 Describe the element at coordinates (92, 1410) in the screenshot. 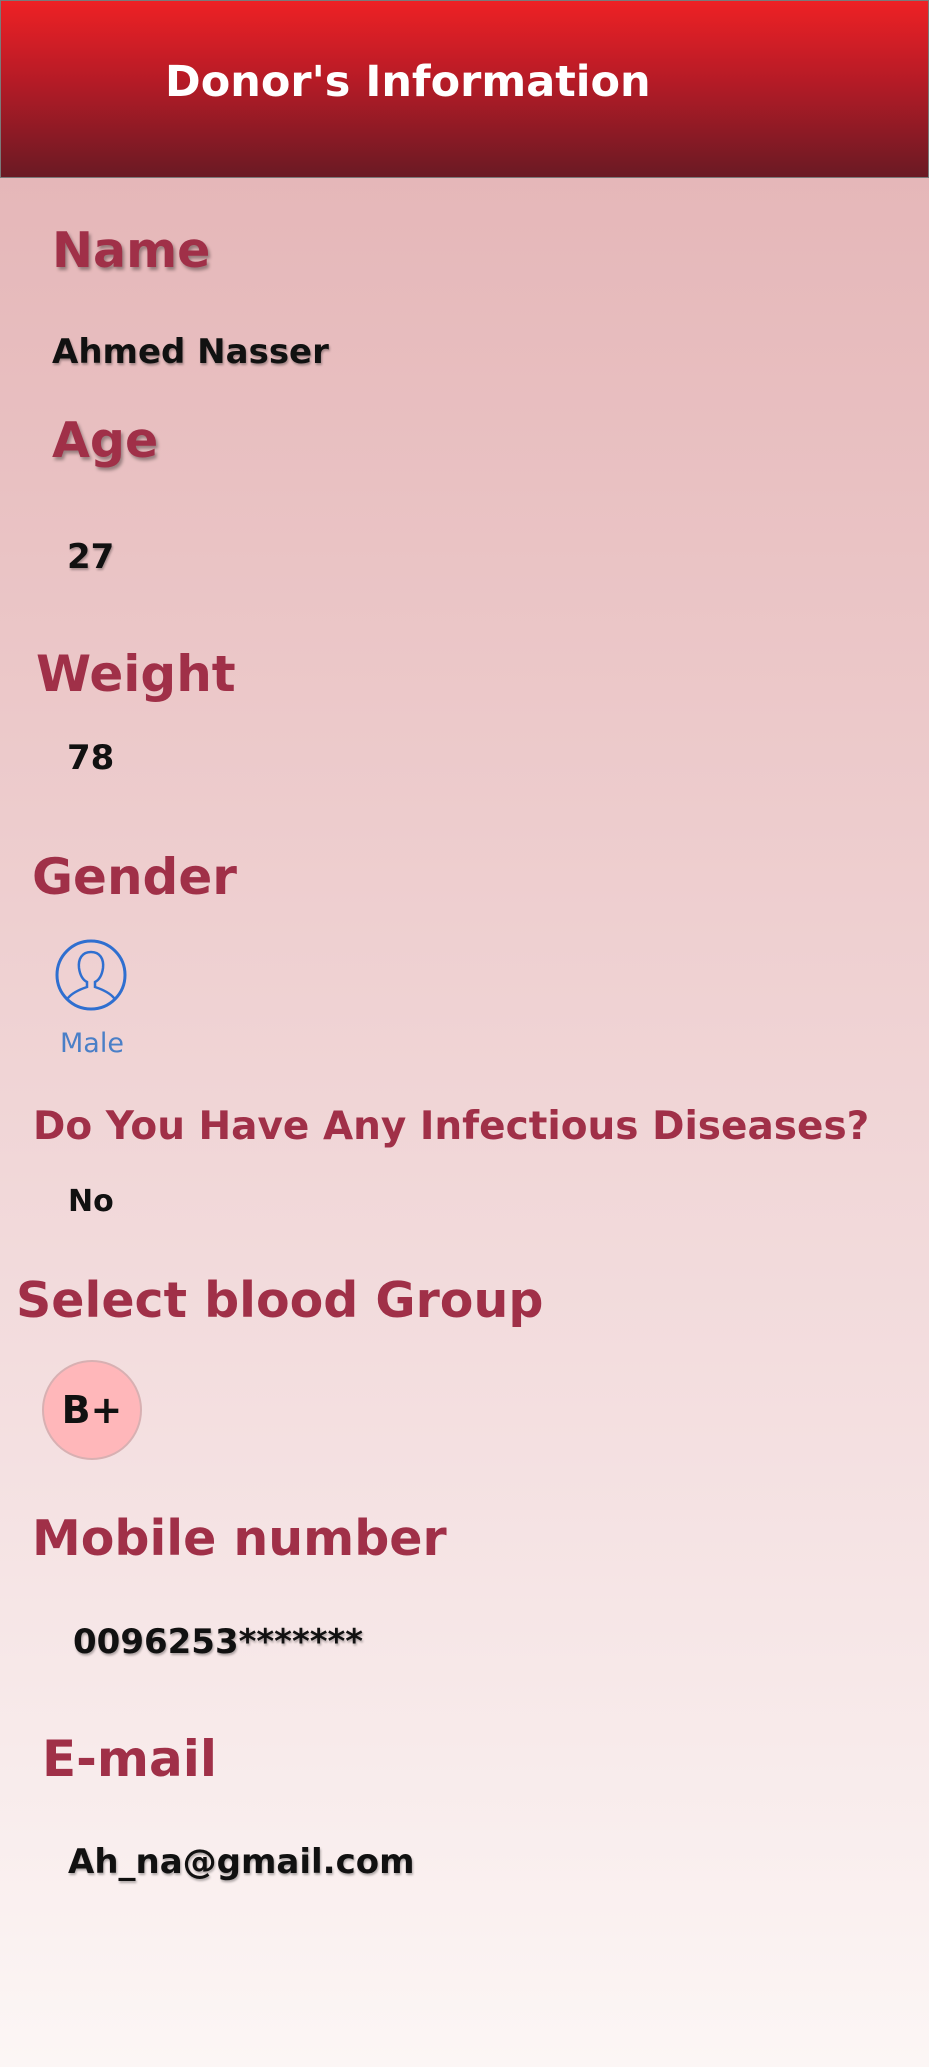

I see `blood-group-badge: B+` at that location.